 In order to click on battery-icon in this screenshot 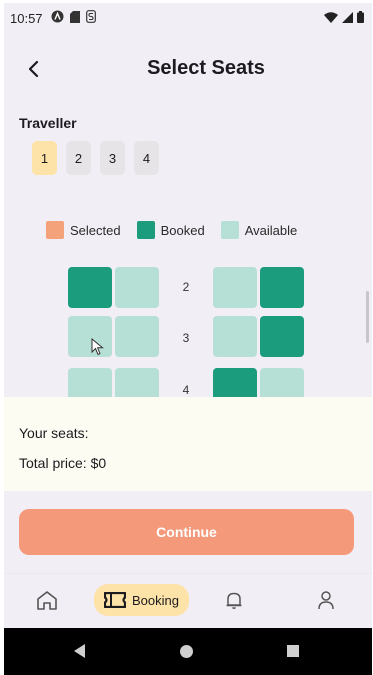, I will do `click(360, 18)`.